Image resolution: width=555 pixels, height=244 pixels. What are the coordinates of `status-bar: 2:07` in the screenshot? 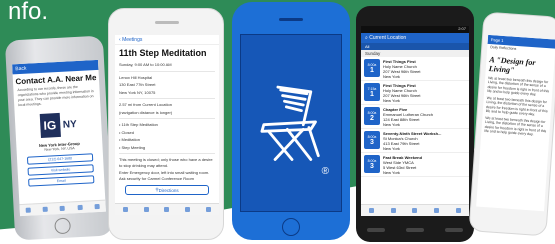 It's located at (415, 29).